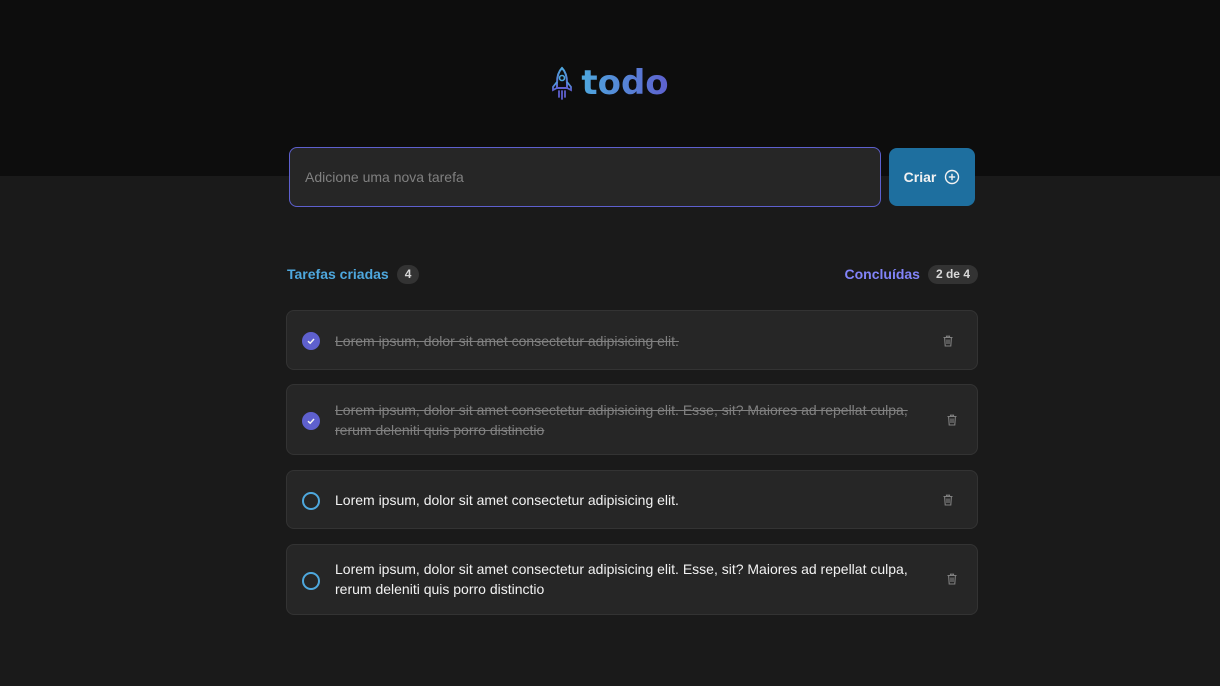 This screenshot has width=1220, height=686. What do you see at coordinates (882, 274) in the screenshot?
I see `done-label: Concluídas` at bounding box center [882, 274].